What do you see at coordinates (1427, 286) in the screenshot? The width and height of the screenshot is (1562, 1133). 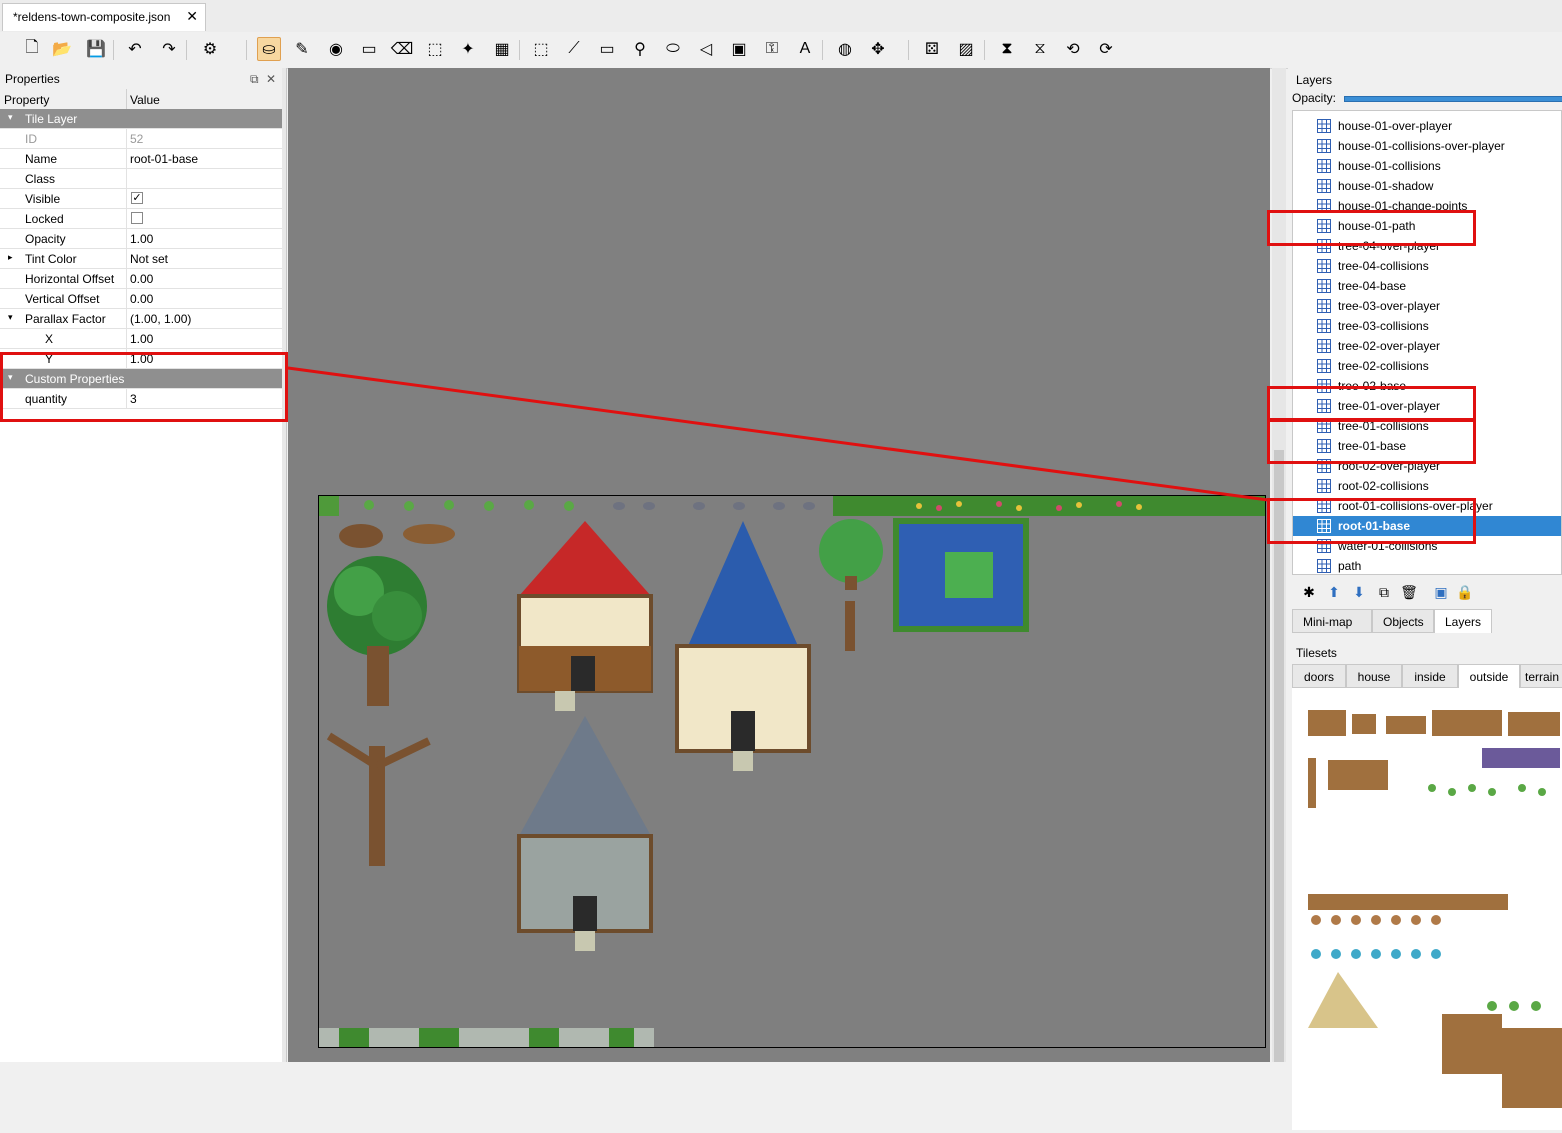 I see `layer-item: tree-04-base` at bounding box center [1427, 286].